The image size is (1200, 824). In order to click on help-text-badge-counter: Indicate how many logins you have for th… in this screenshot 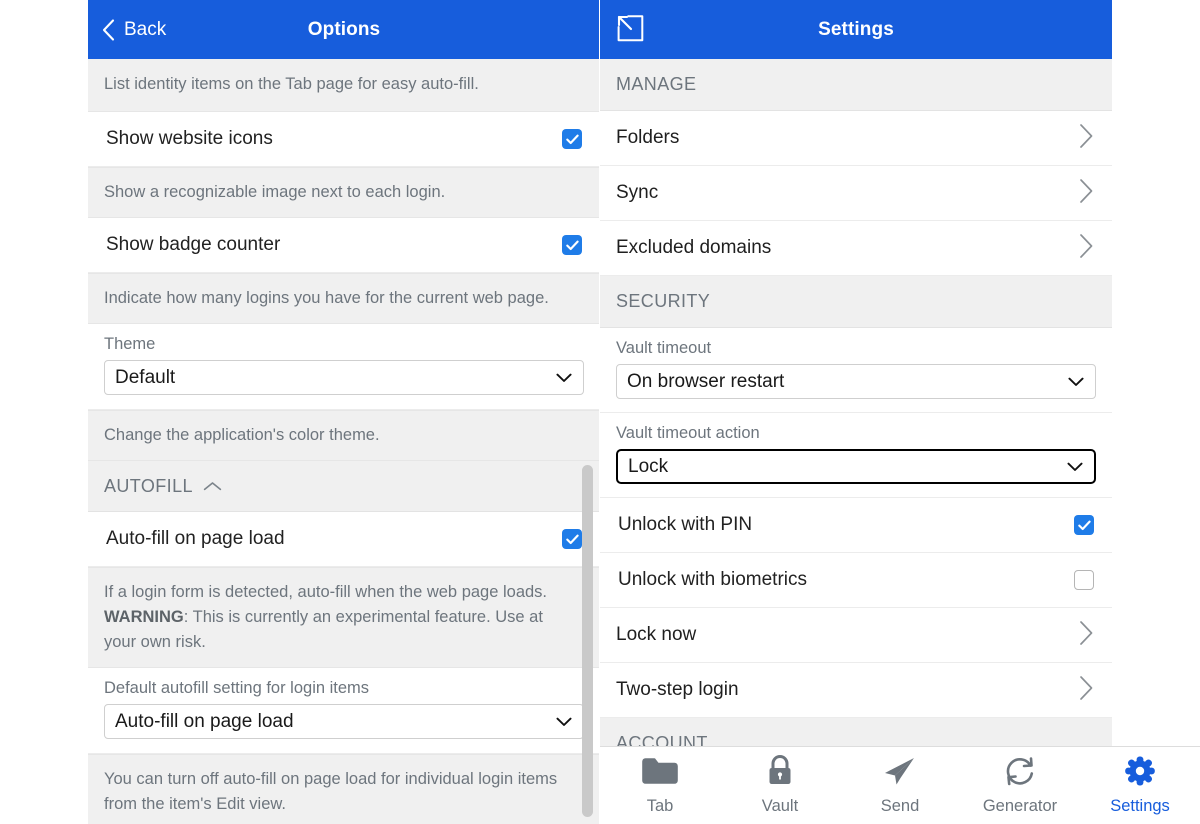, I will do `click(344, 298)`.